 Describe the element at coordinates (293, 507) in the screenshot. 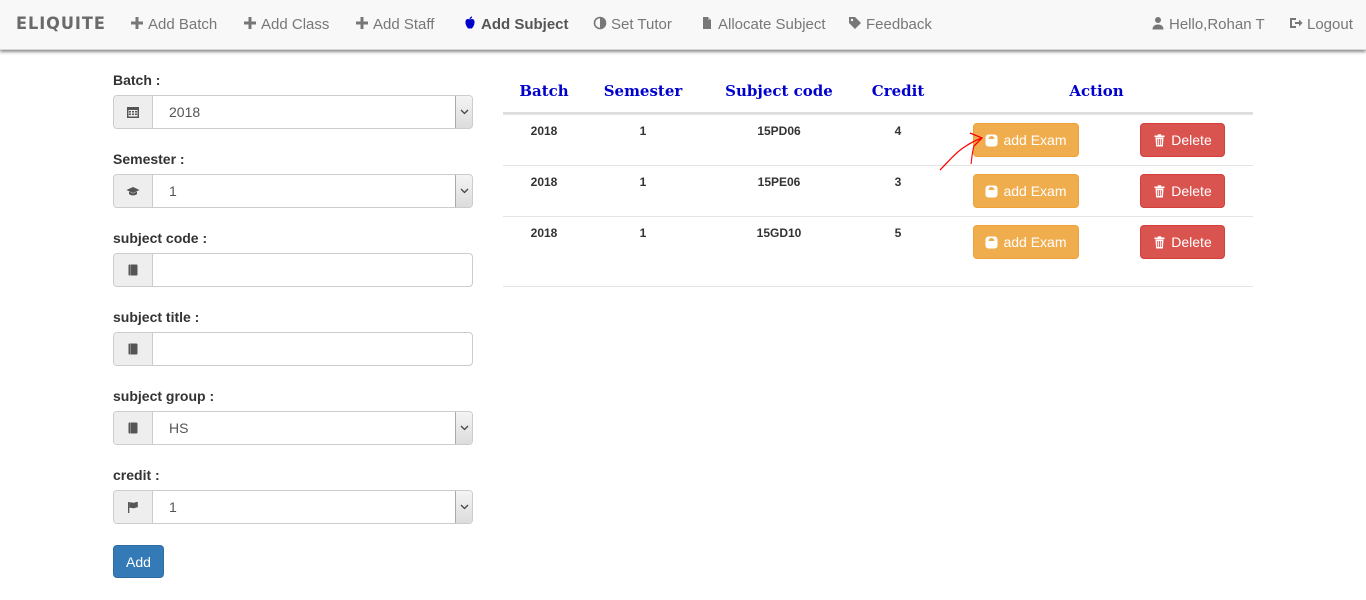

I see `credit-select: 1` at that location.